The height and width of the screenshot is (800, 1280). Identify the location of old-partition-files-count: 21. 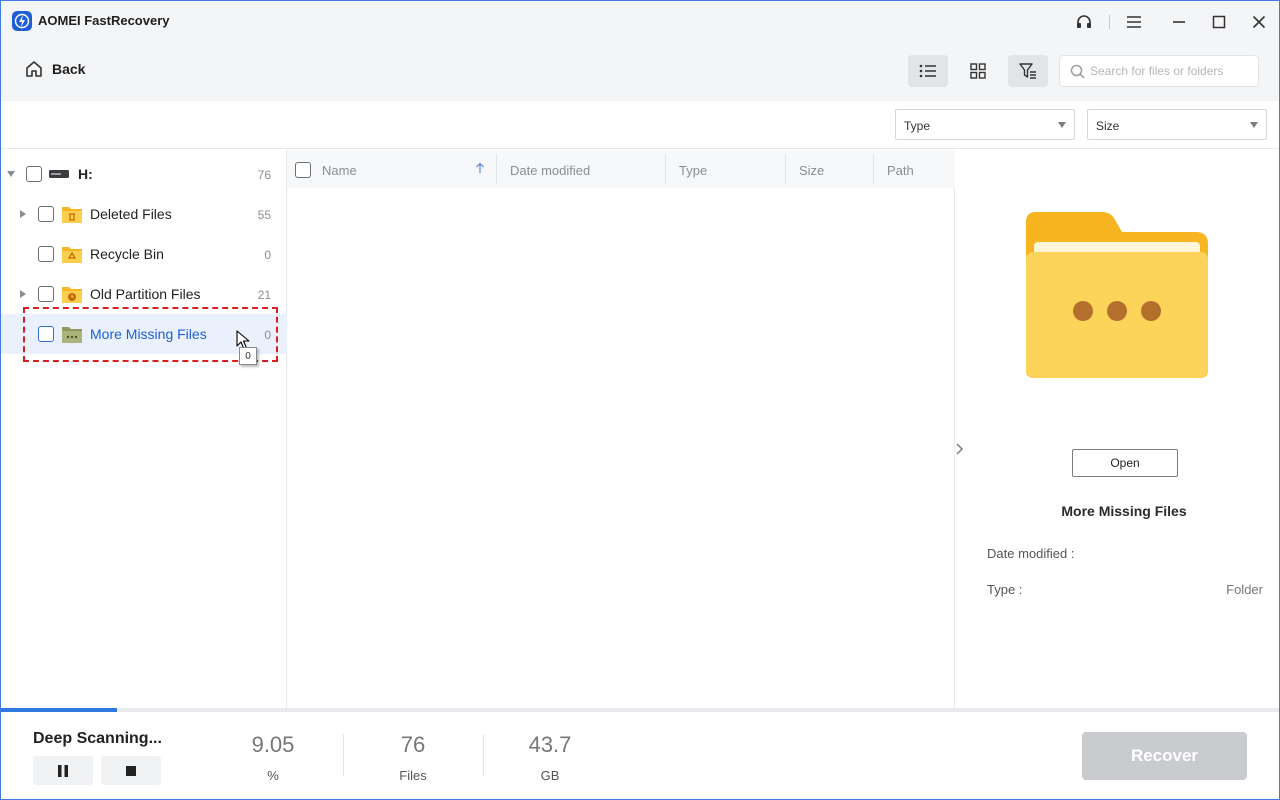
(264, 295).